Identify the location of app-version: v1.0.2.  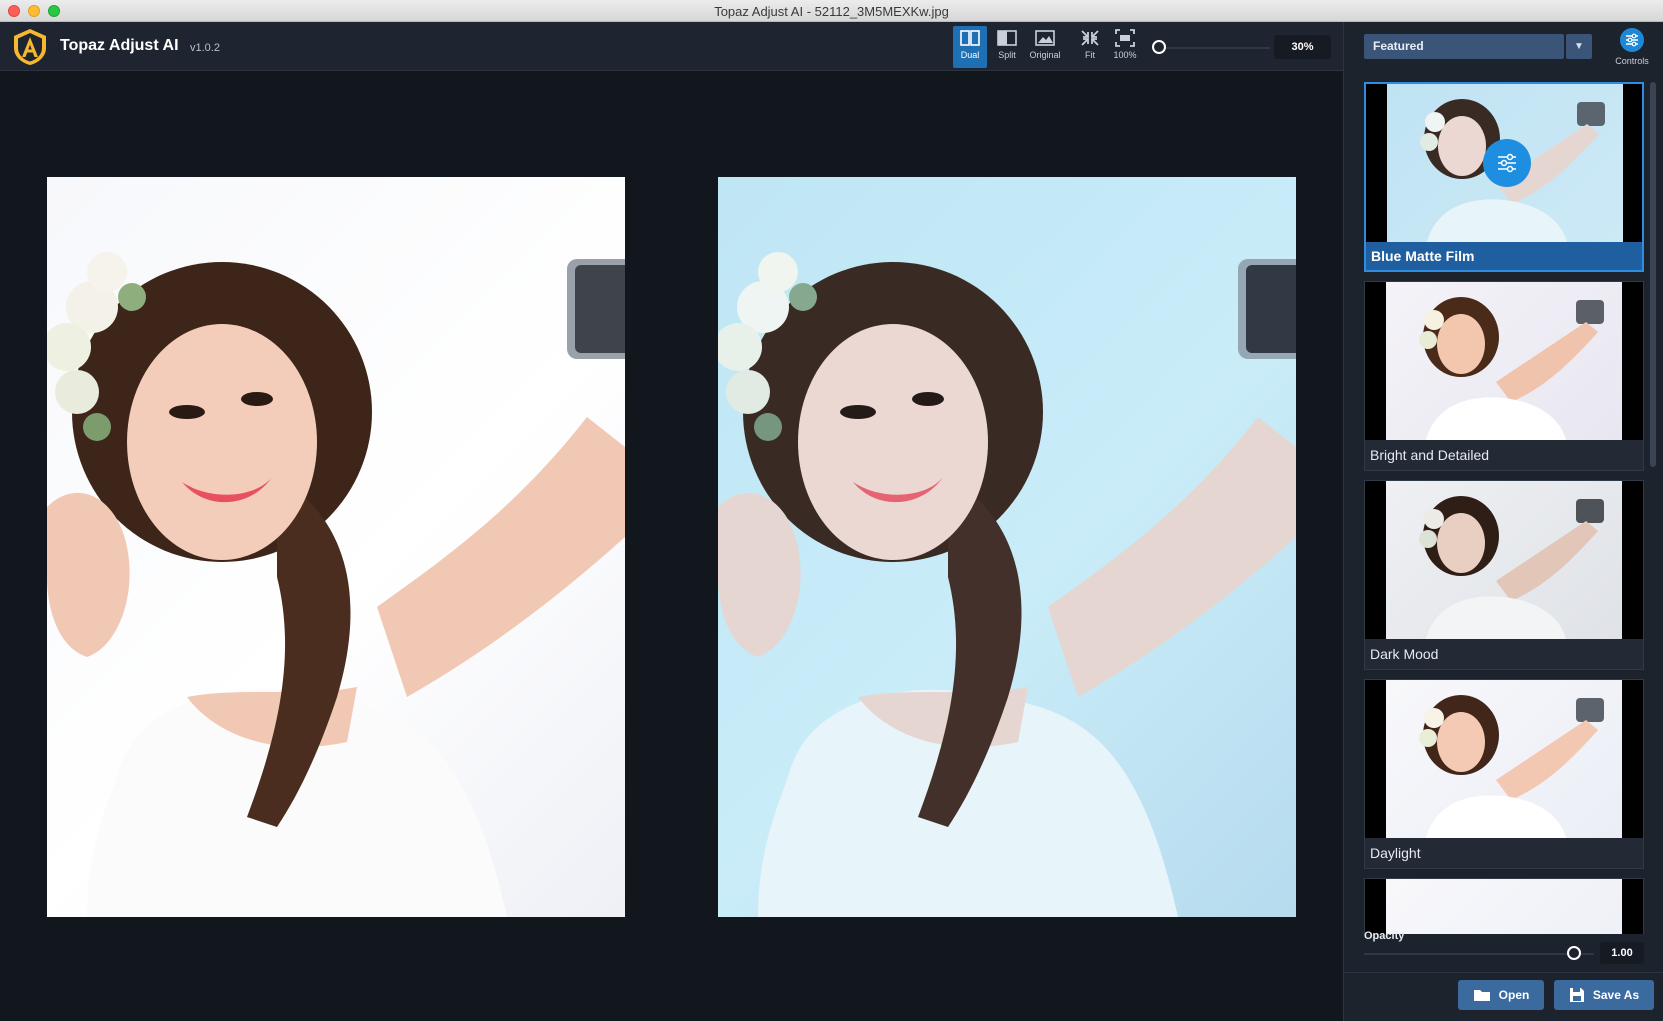
(205, 48).